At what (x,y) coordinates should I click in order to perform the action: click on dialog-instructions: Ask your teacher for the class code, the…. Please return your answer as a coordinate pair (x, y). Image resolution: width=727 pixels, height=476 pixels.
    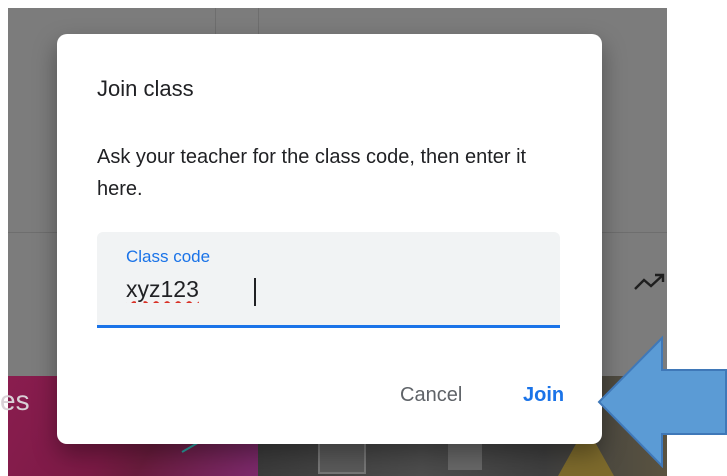
    Looking at the image, I should click on (312, 173).